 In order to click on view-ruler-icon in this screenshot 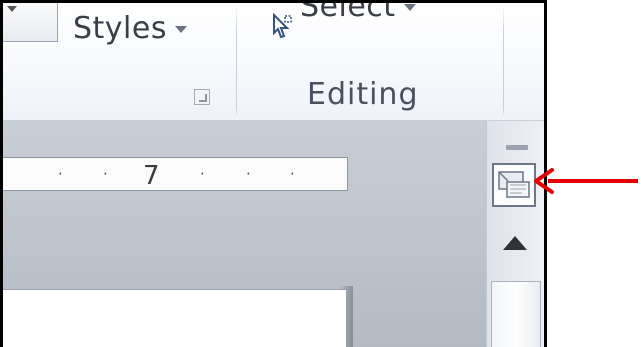, I will do `click(514, 184)`.